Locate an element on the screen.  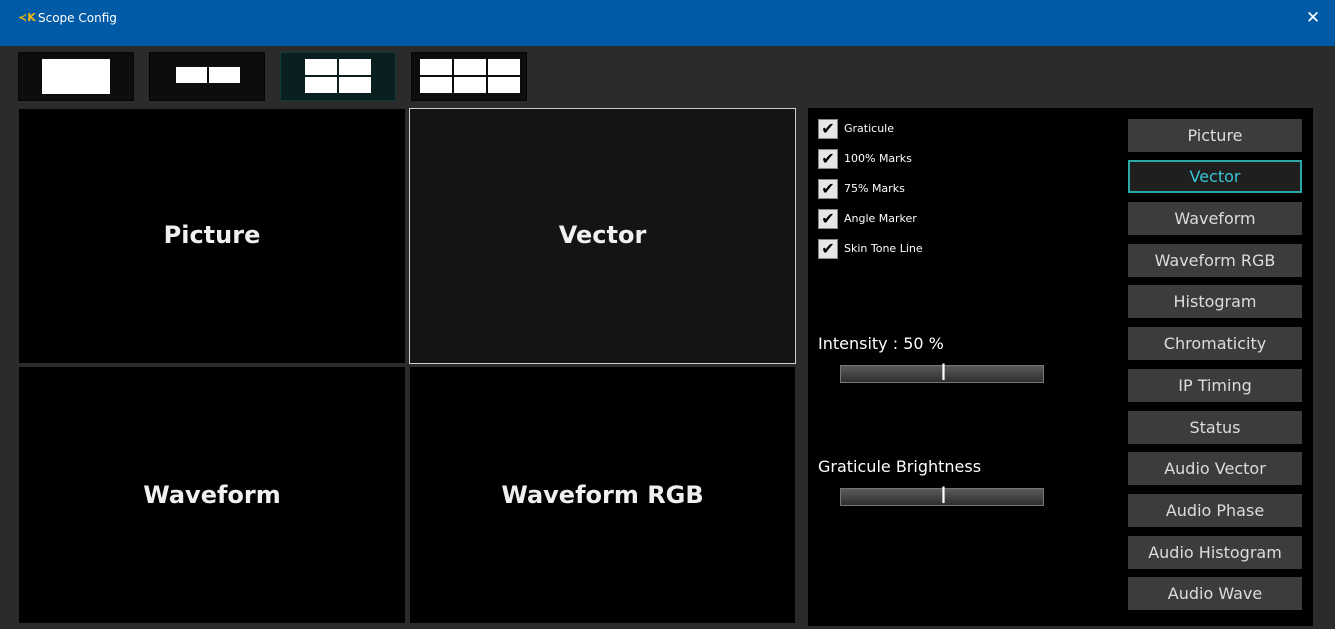
checkbox-label: Angle Marker is located at coordinates (880, 218).